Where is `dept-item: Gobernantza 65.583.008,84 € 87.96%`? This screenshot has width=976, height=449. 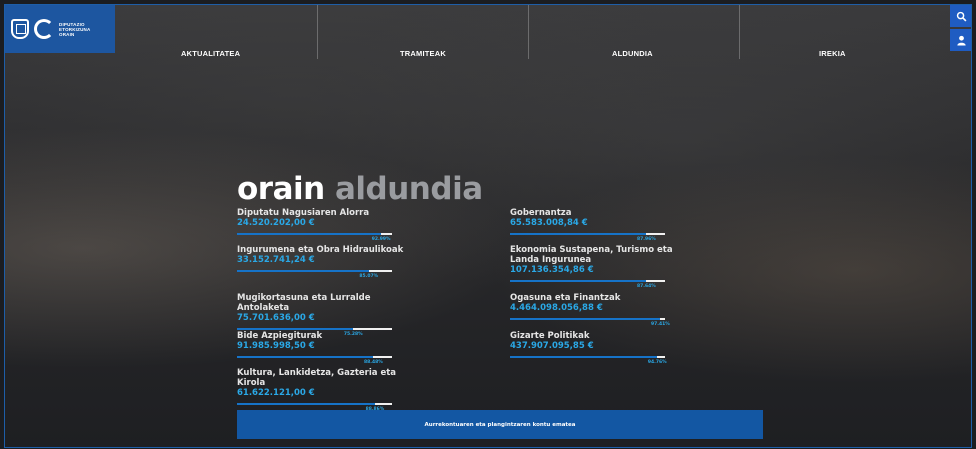 dept-item: Gobernantza 65.583.008,84 € 87.96% is located at coordinates (597, 225).